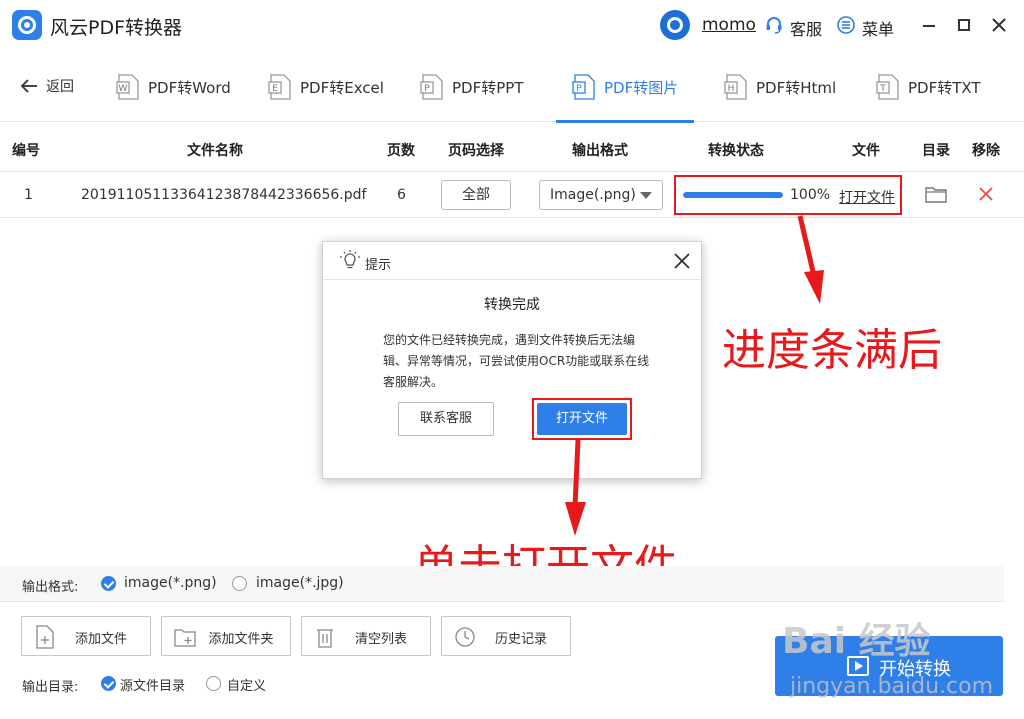 The height and width of the screenshot is (719, 1024). What do you see at coordinates (810, 259) in the screenshot?
I see `annotation-arrow-progress` at bounding box center [810, 259].